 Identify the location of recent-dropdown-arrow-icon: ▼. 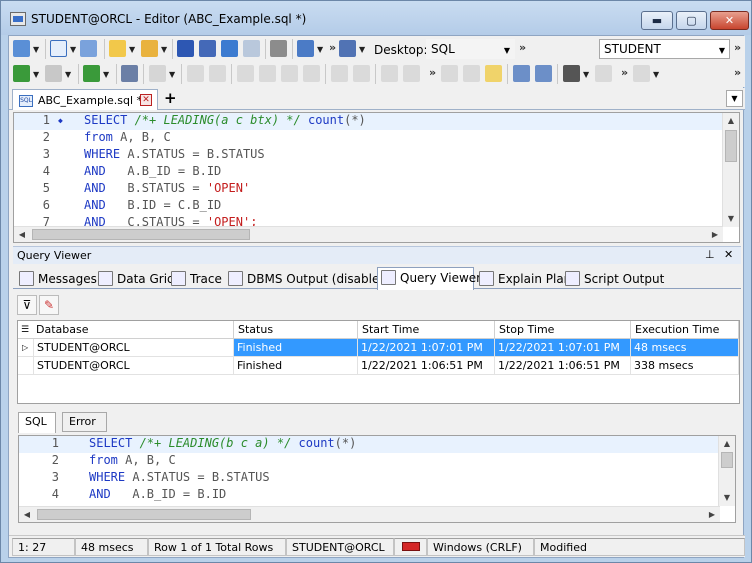
(164, 49).